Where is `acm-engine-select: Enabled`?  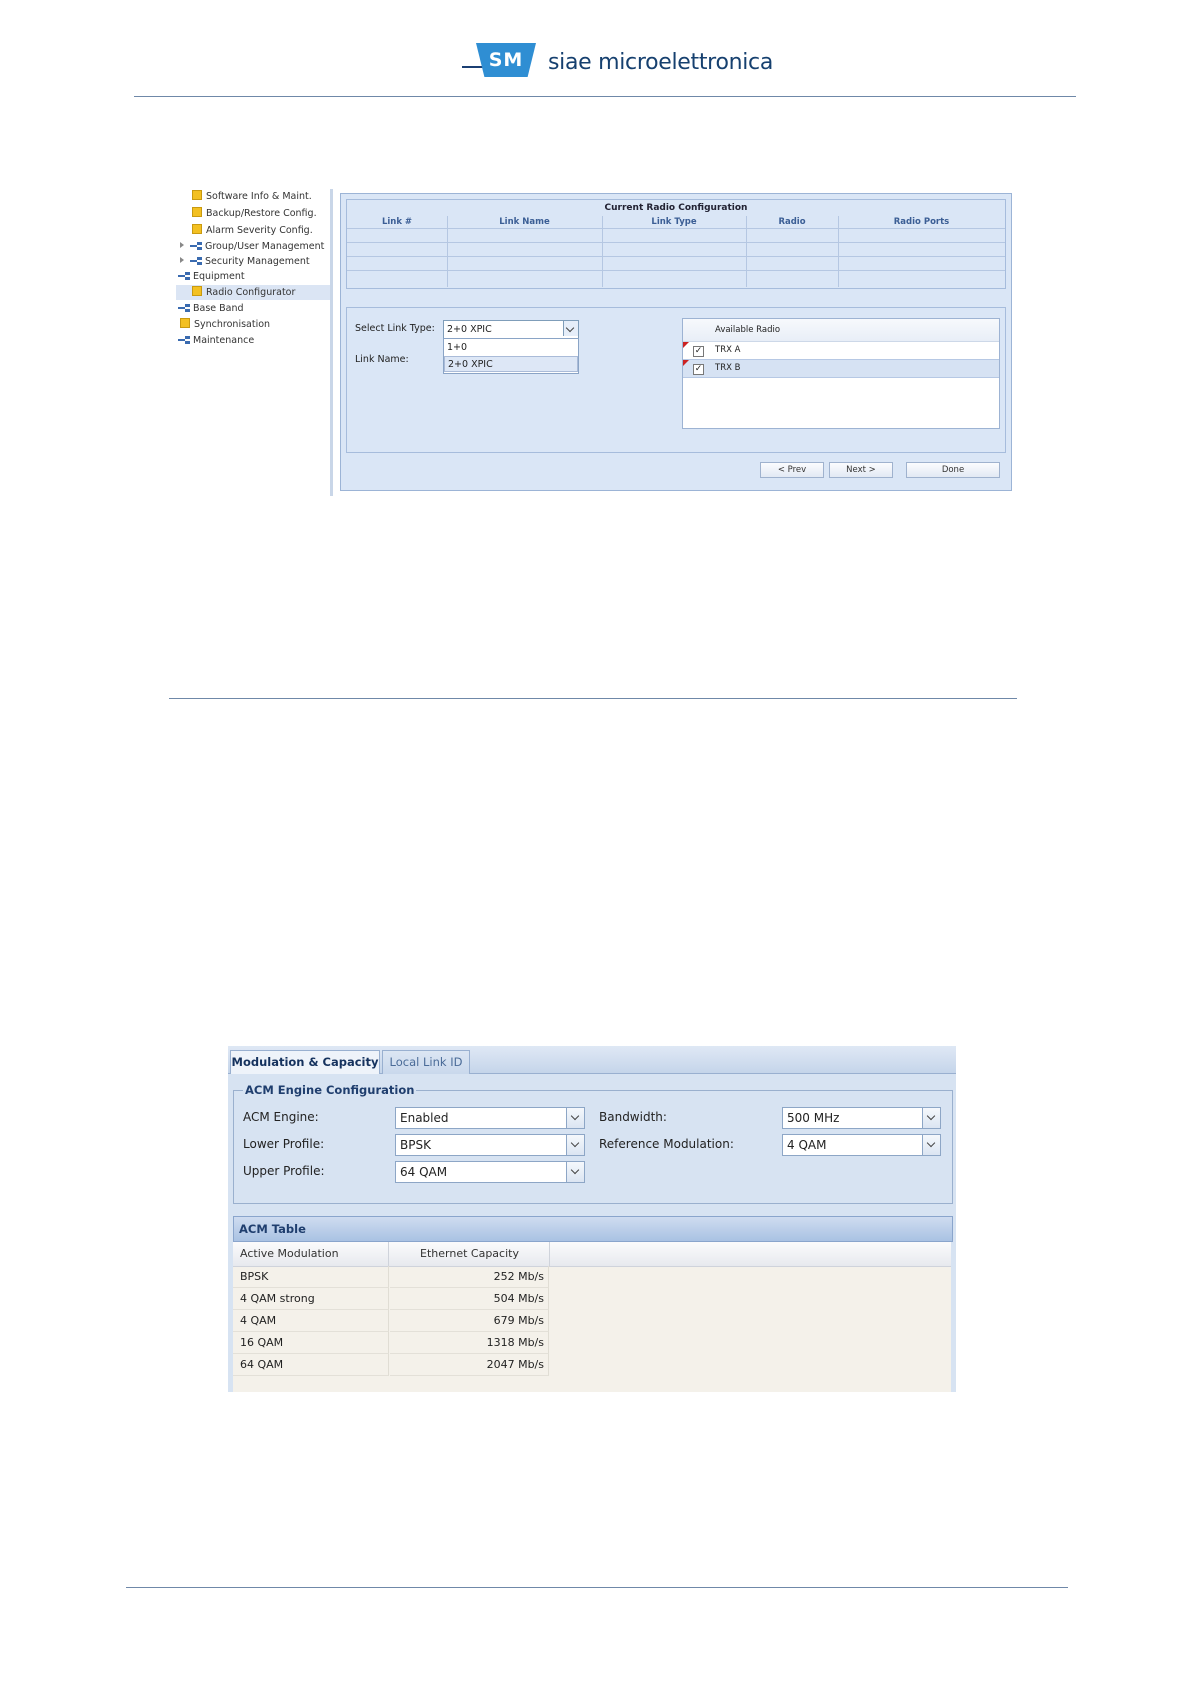
acm-engine-select: Enabled is located at coordinates (490, 1118).